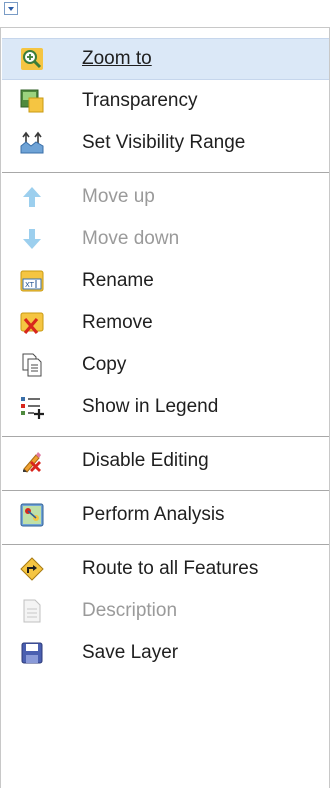 This screenshot has width=332, height=788. Describe the element at coordinates (153, 514) in the screenshot. I see `menu-item-label: Perform Analysis` at that location.